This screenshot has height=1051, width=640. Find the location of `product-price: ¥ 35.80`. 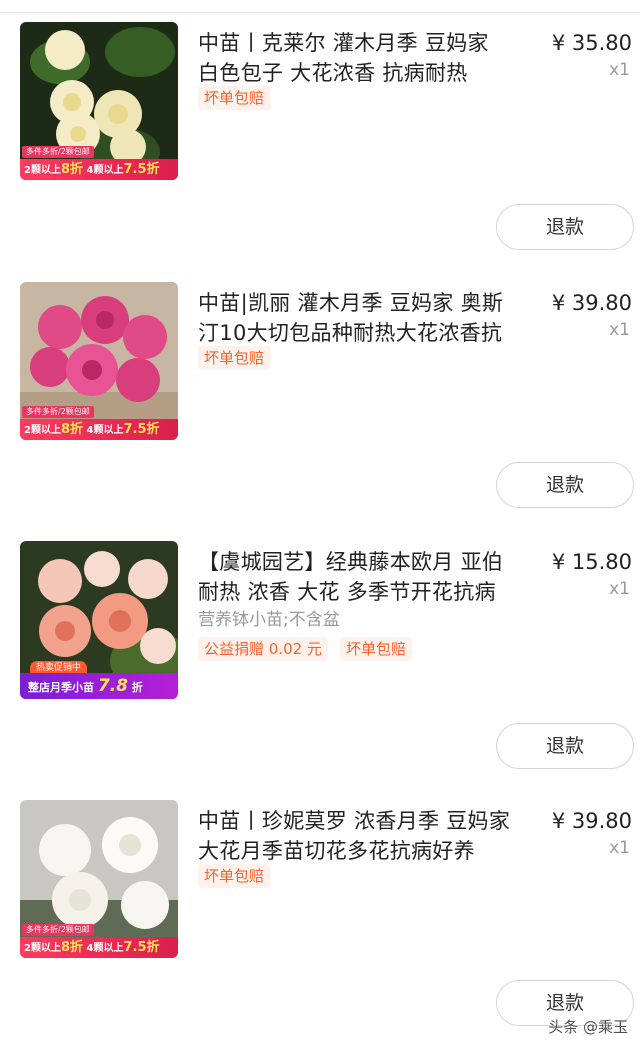

product-price: ¥ 35.80 is located at coordinates (591, 43).